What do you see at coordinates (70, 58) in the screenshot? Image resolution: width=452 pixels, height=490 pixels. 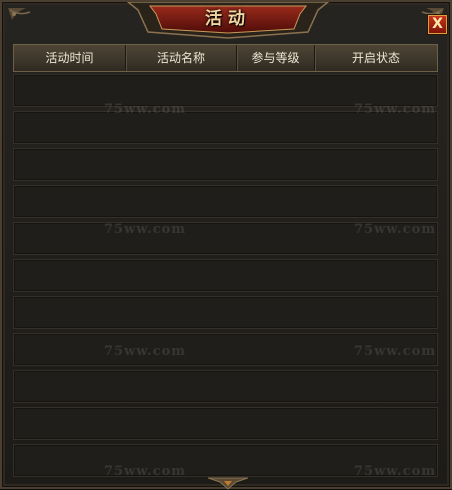 I see `column-header-time: 活动时间` at bounding box center [70, 58].